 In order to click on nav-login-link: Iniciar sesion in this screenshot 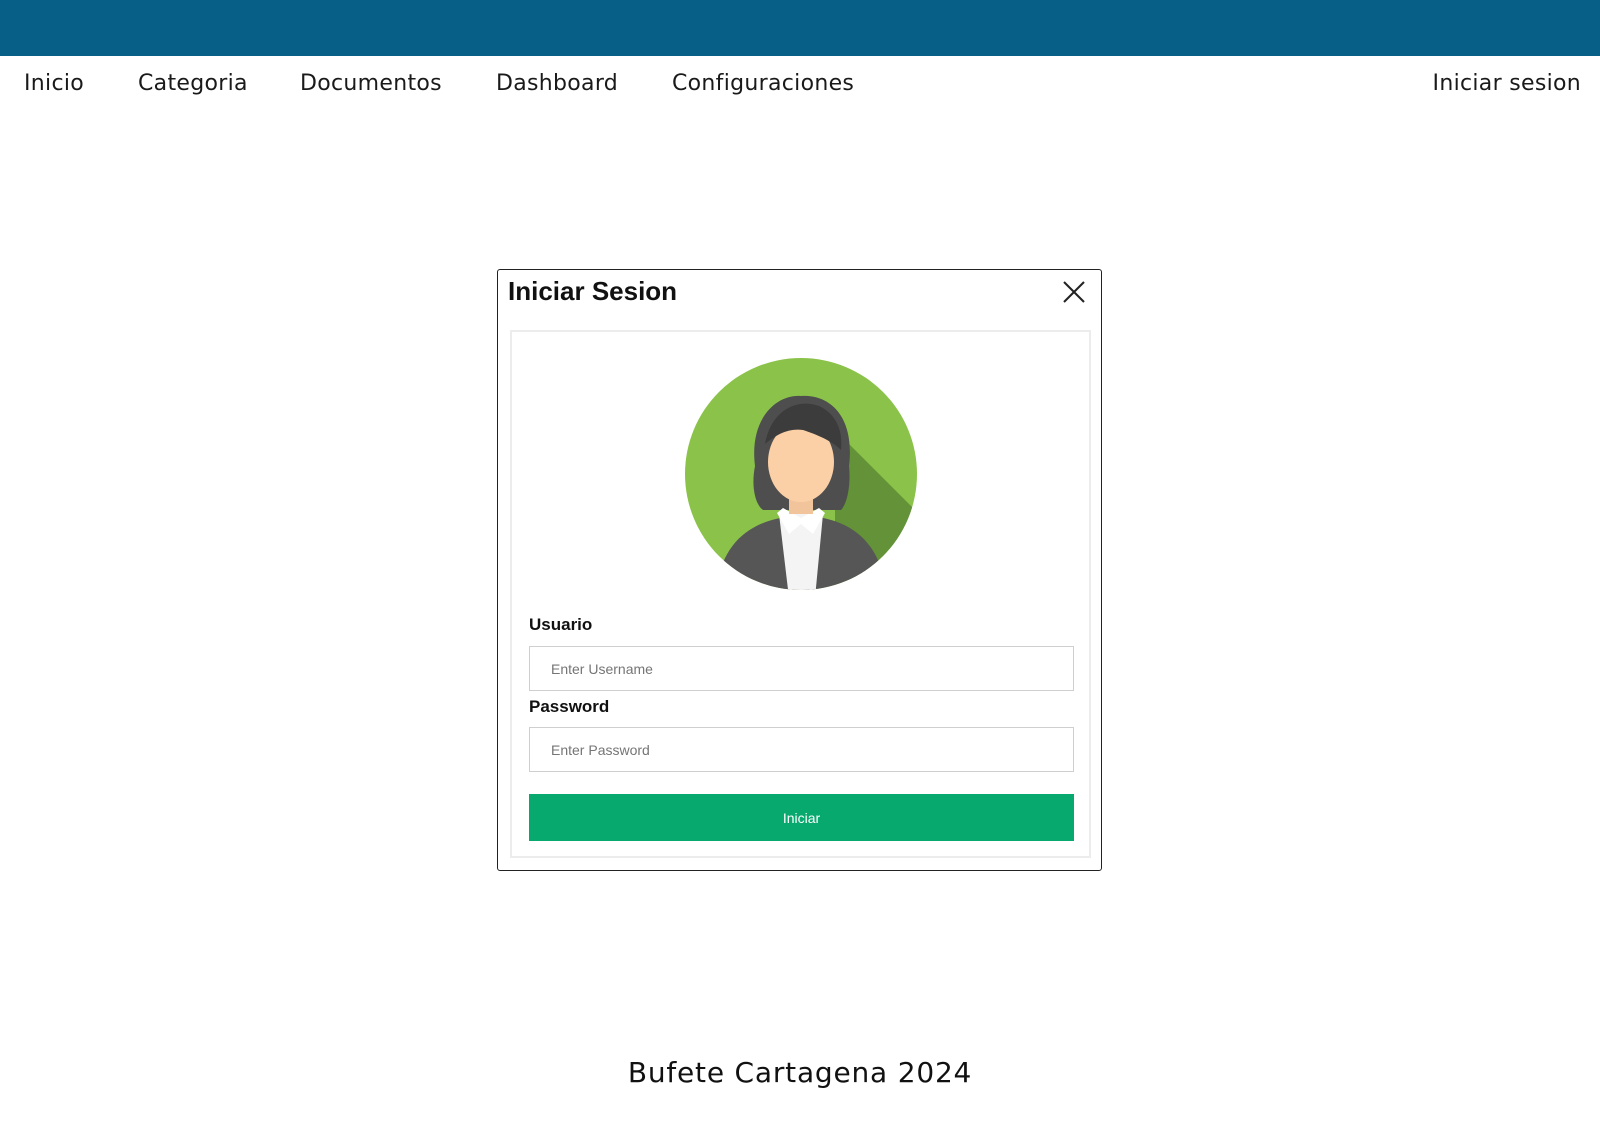, I will do `click(1507, 83)`.